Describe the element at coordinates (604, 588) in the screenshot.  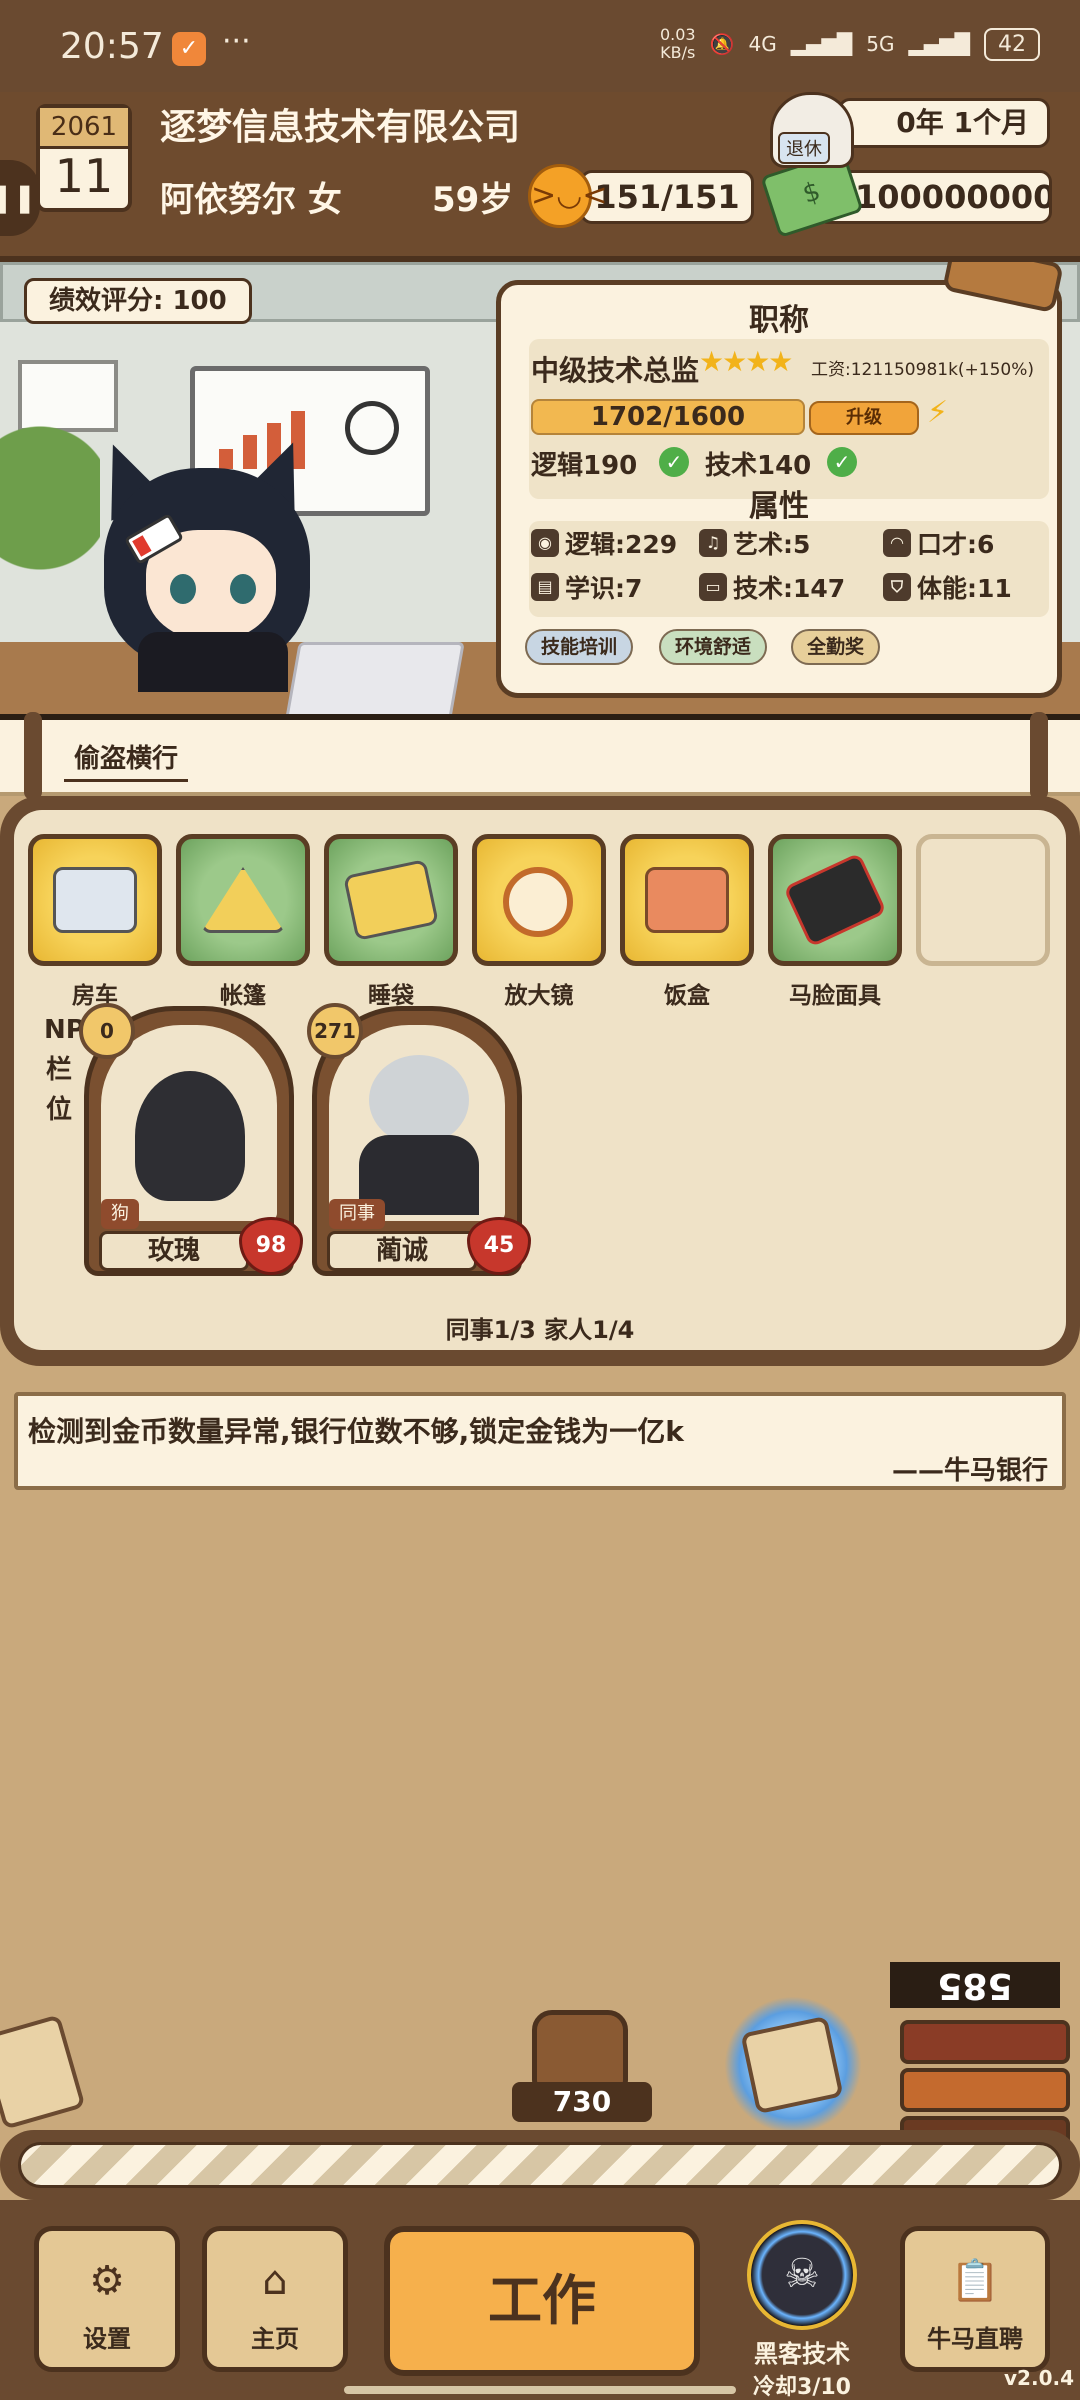
I see `attr-label: 学识:7` at that location.